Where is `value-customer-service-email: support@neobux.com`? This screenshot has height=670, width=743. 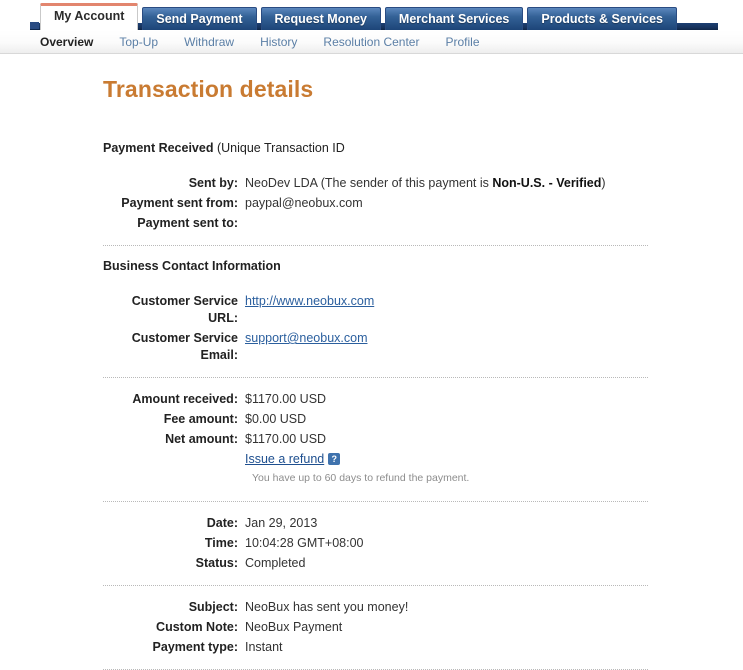
value-customer-service-email: support@neobux.com is located at coordinates (306, 347).